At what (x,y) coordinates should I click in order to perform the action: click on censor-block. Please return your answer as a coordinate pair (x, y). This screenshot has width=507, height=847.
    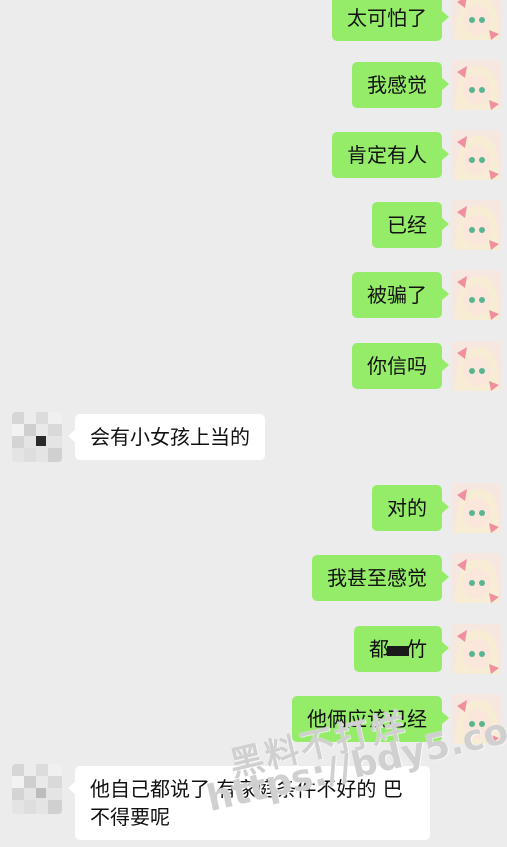
    Looking at the image, I should click on (398, 650).